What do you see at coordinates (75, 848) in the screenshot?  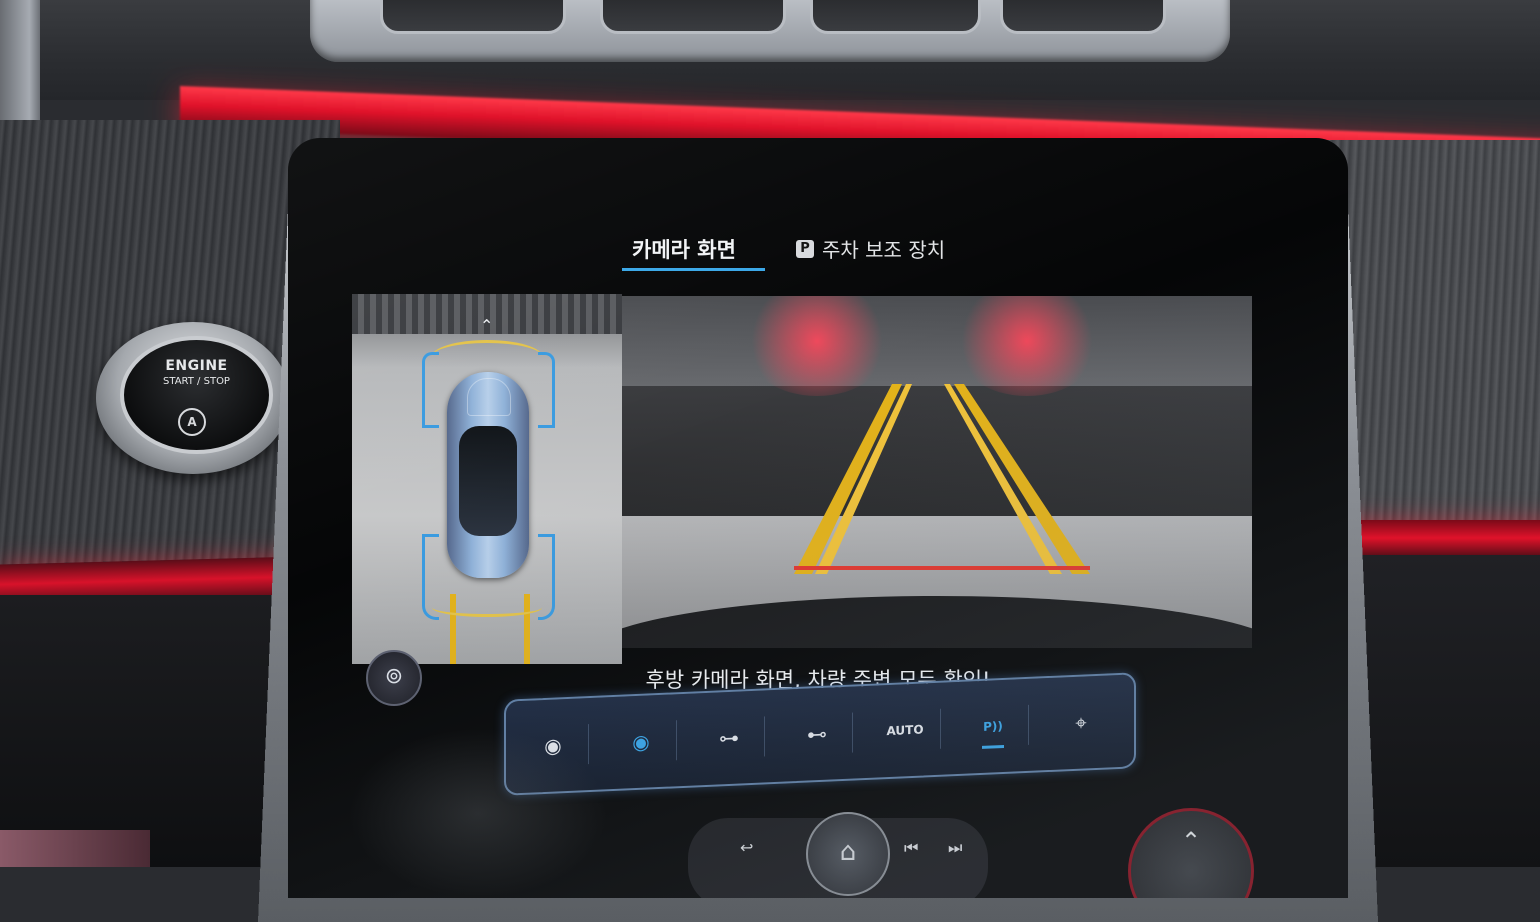 I see `reflection-patch` at bounding box center [75, 848].